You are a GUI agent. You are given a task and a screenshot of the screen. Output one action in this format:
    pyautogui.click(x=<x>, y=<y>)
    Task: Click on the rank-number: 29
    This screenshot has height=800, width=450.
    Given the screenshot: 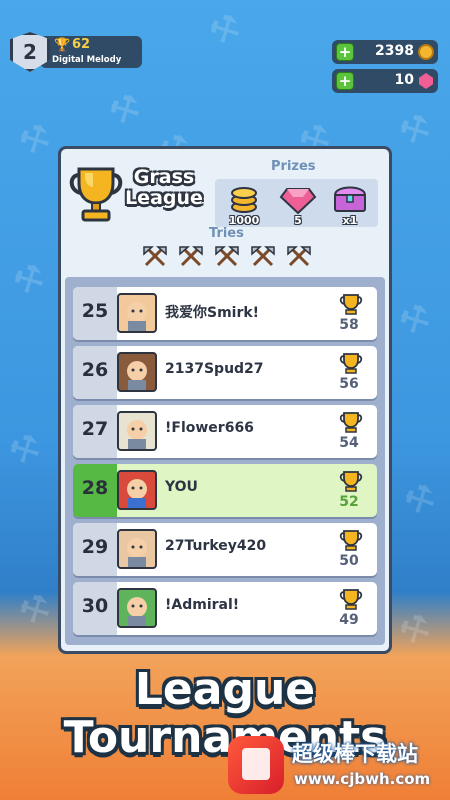 What is the action you would take?
    pyautogui.click(x=95, y=547)
    